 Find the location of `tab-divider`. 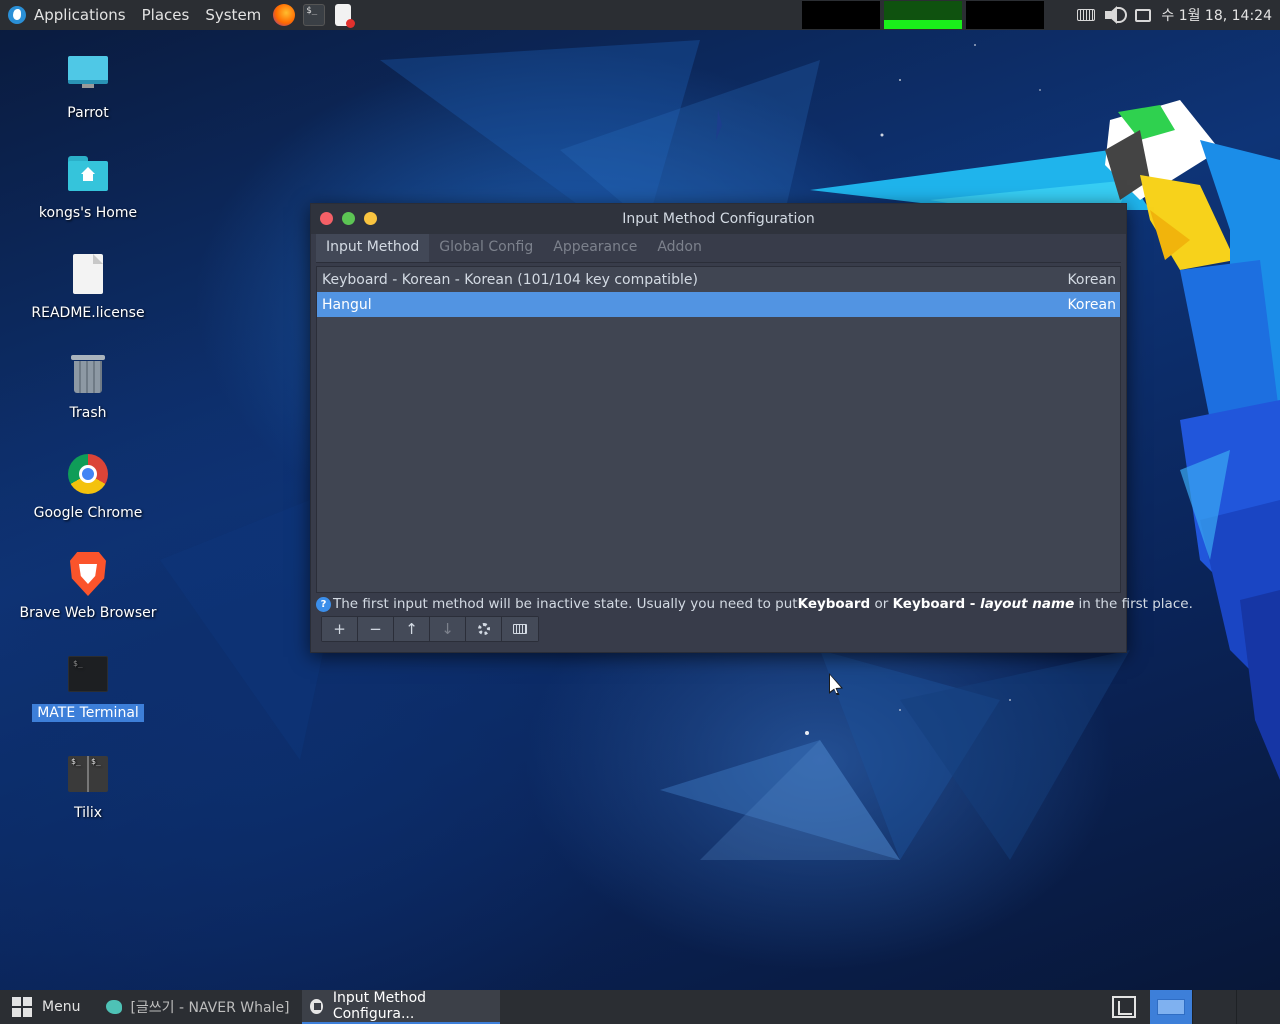

tab-divider is located at coordinates (718, 262).